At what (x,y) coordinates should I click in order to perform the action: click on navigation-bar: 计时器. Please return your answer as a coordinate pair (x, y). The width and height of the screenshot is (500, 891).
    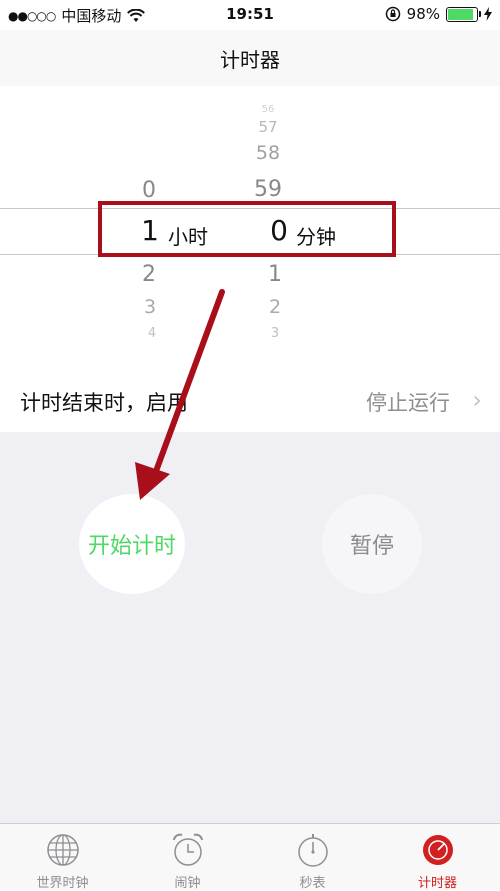
    Looking at the image, I should click on (250, 58).